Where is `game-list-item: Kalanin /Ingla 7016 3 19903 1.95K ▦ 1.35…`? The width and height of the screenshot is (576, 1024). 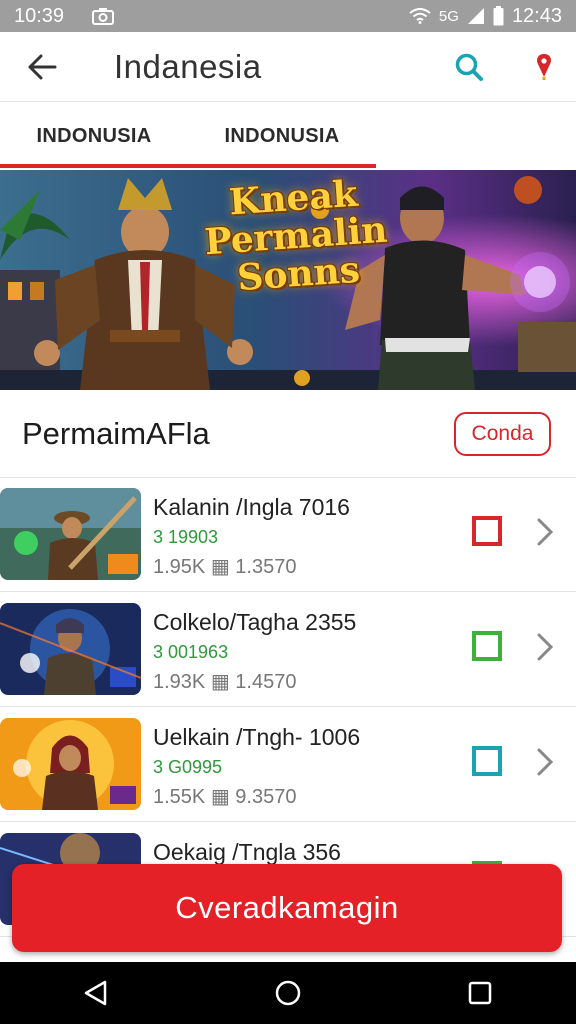 game-list-item: Kalanin /Ingla 7016 3 19903 1.95K ▦ 1.35… is located at coordinates (288, 535).